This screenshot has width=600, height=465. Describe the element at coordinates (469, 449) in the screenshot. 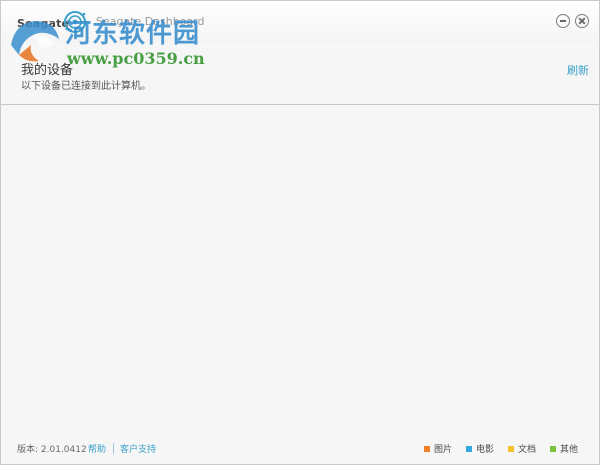

I see `legend-swatch-movies` at that location.